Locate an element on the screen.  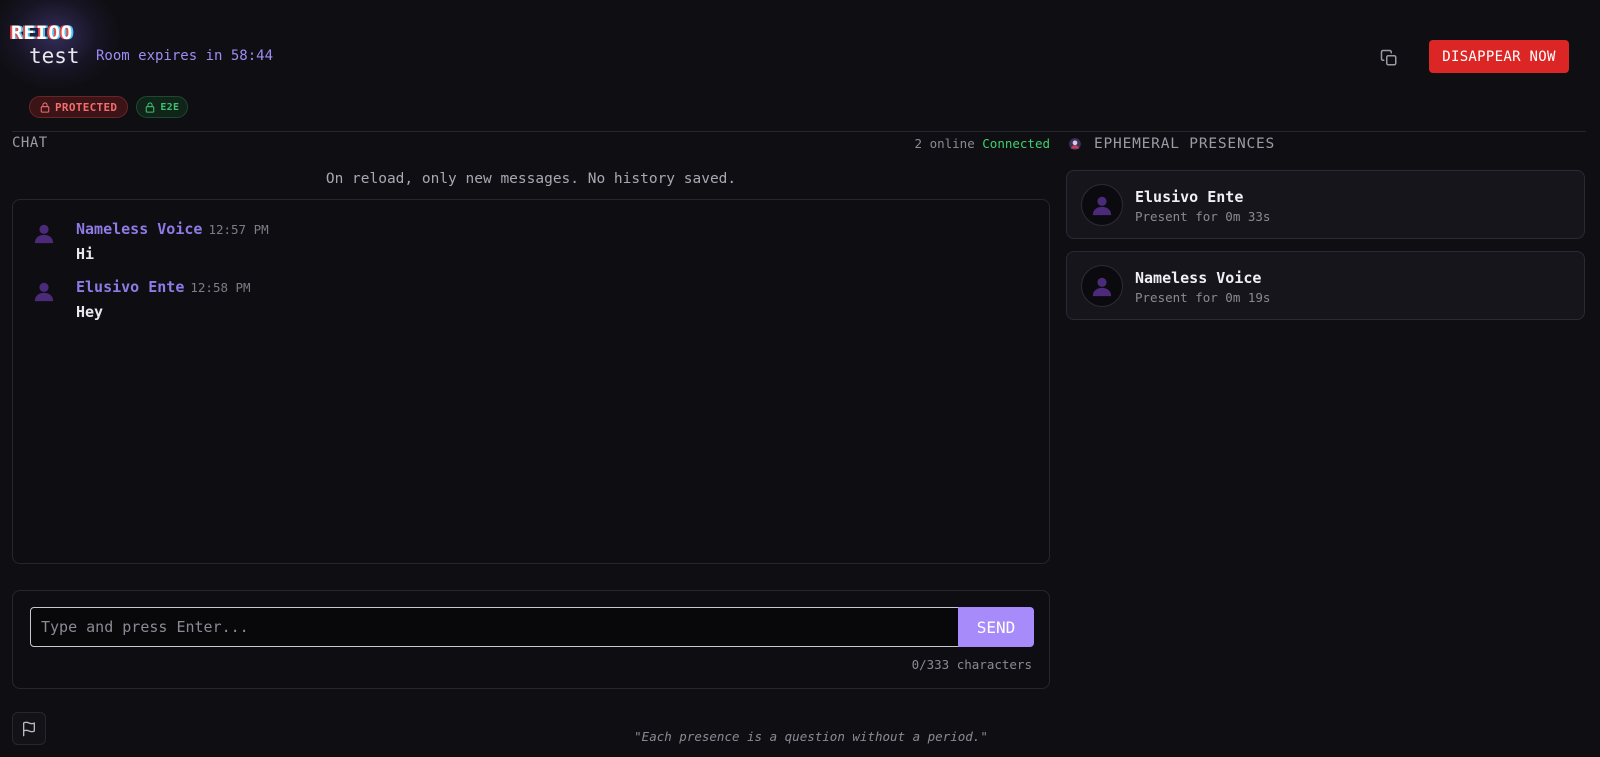
presence-card: Elusivo Ente Present for 0m 33s is located at coordinates (1325, 204).